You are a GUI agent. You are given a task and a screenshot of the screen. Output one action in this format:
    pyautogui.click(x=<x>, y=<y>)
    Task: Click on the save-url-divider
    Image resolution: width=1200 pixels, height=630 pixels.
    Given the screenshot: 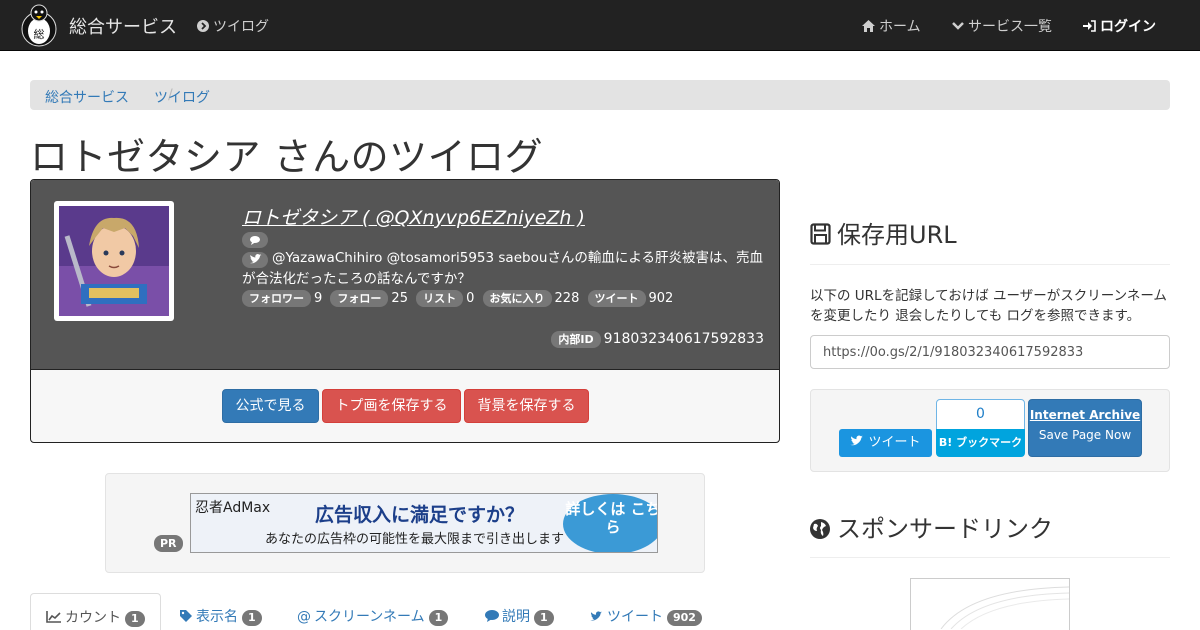 What is the action you would take?
    pyautogui.click(x=990, y=264)
    